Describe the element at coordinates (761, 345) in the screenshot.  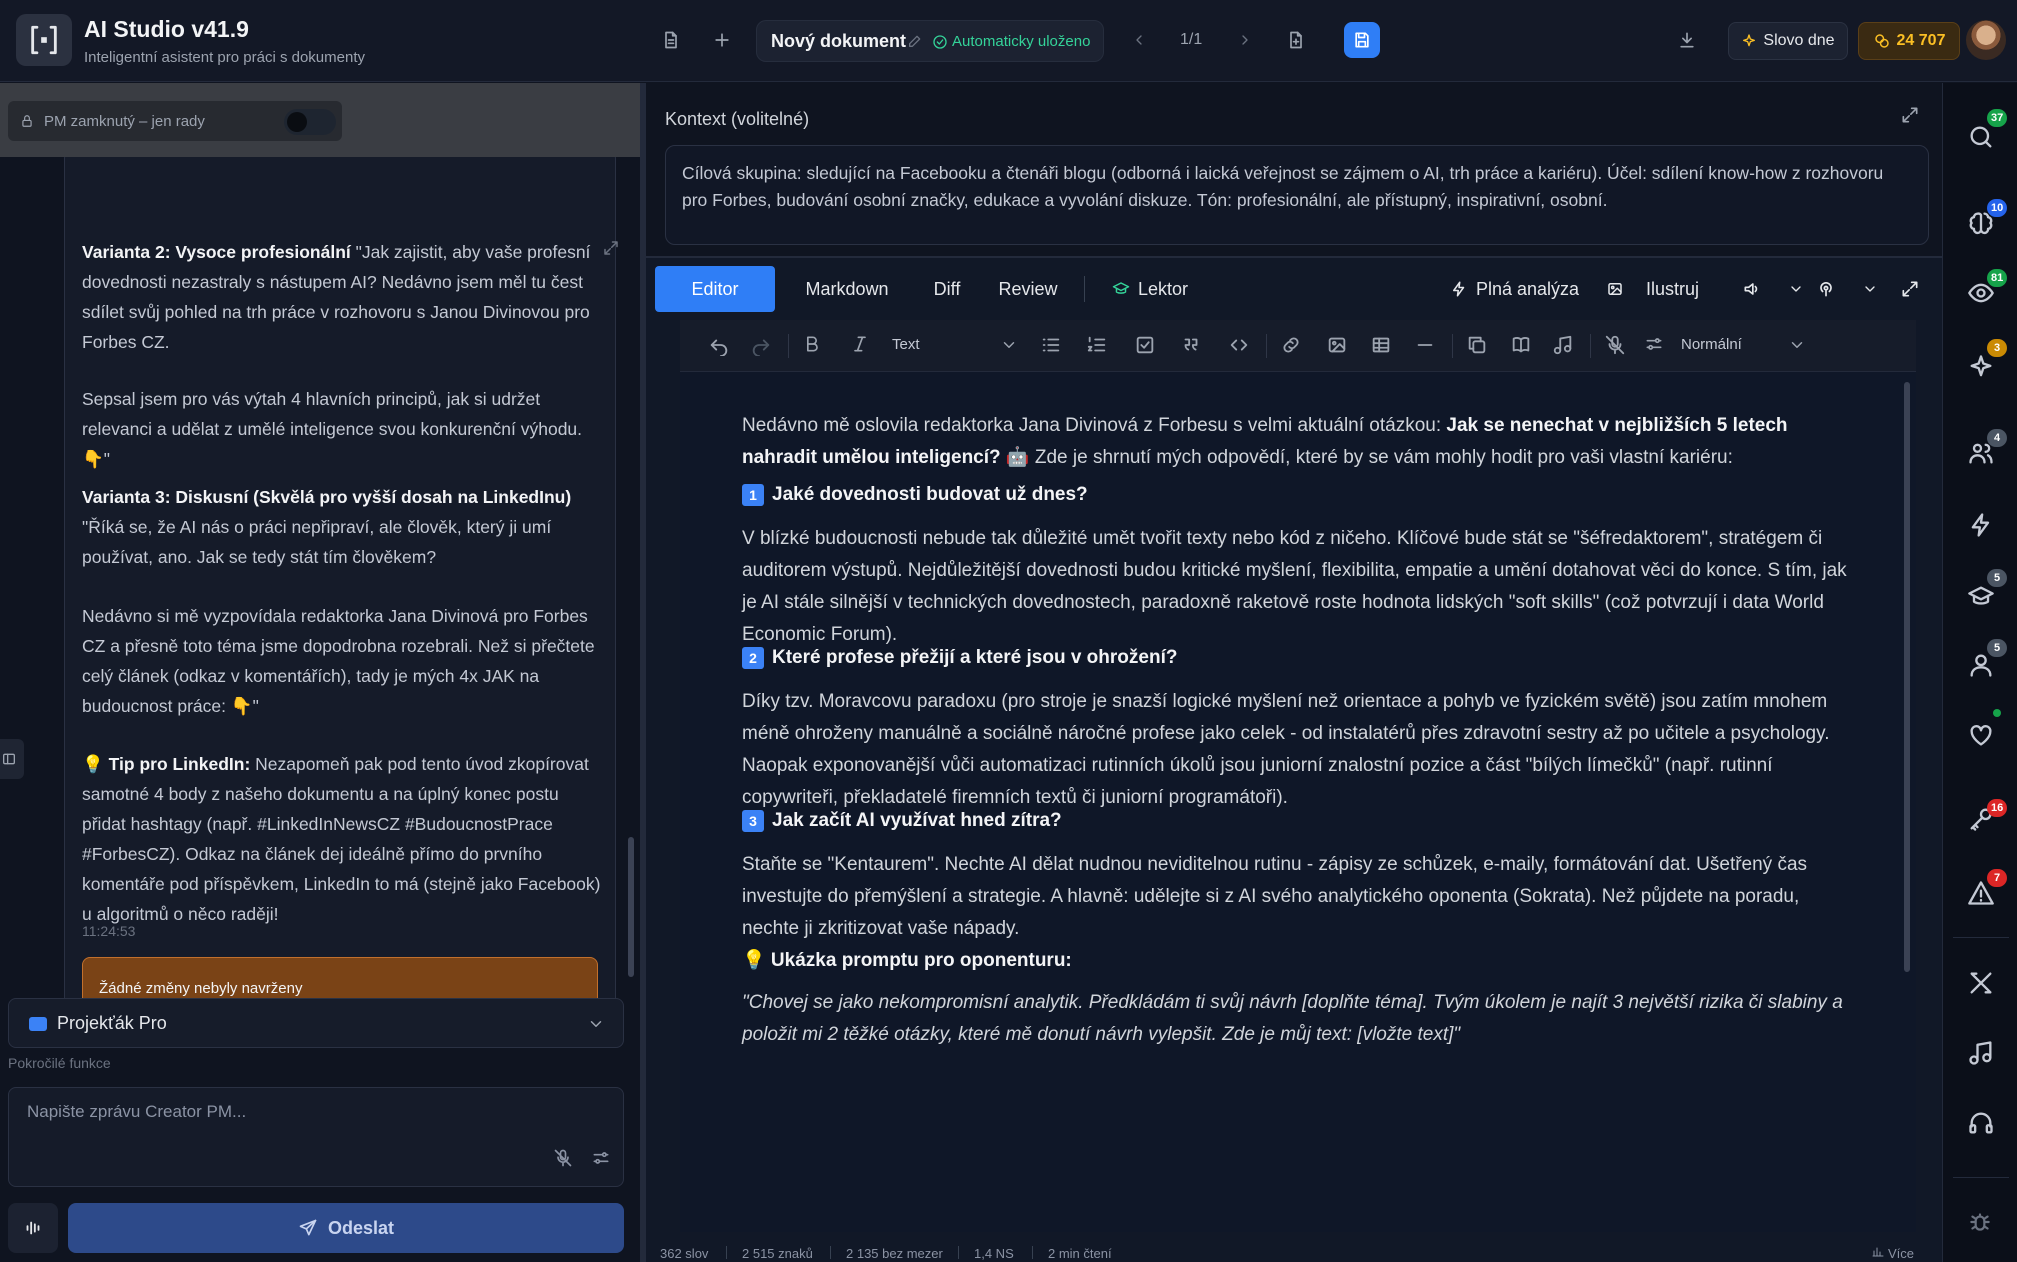
I see `redo-icon` at that location.